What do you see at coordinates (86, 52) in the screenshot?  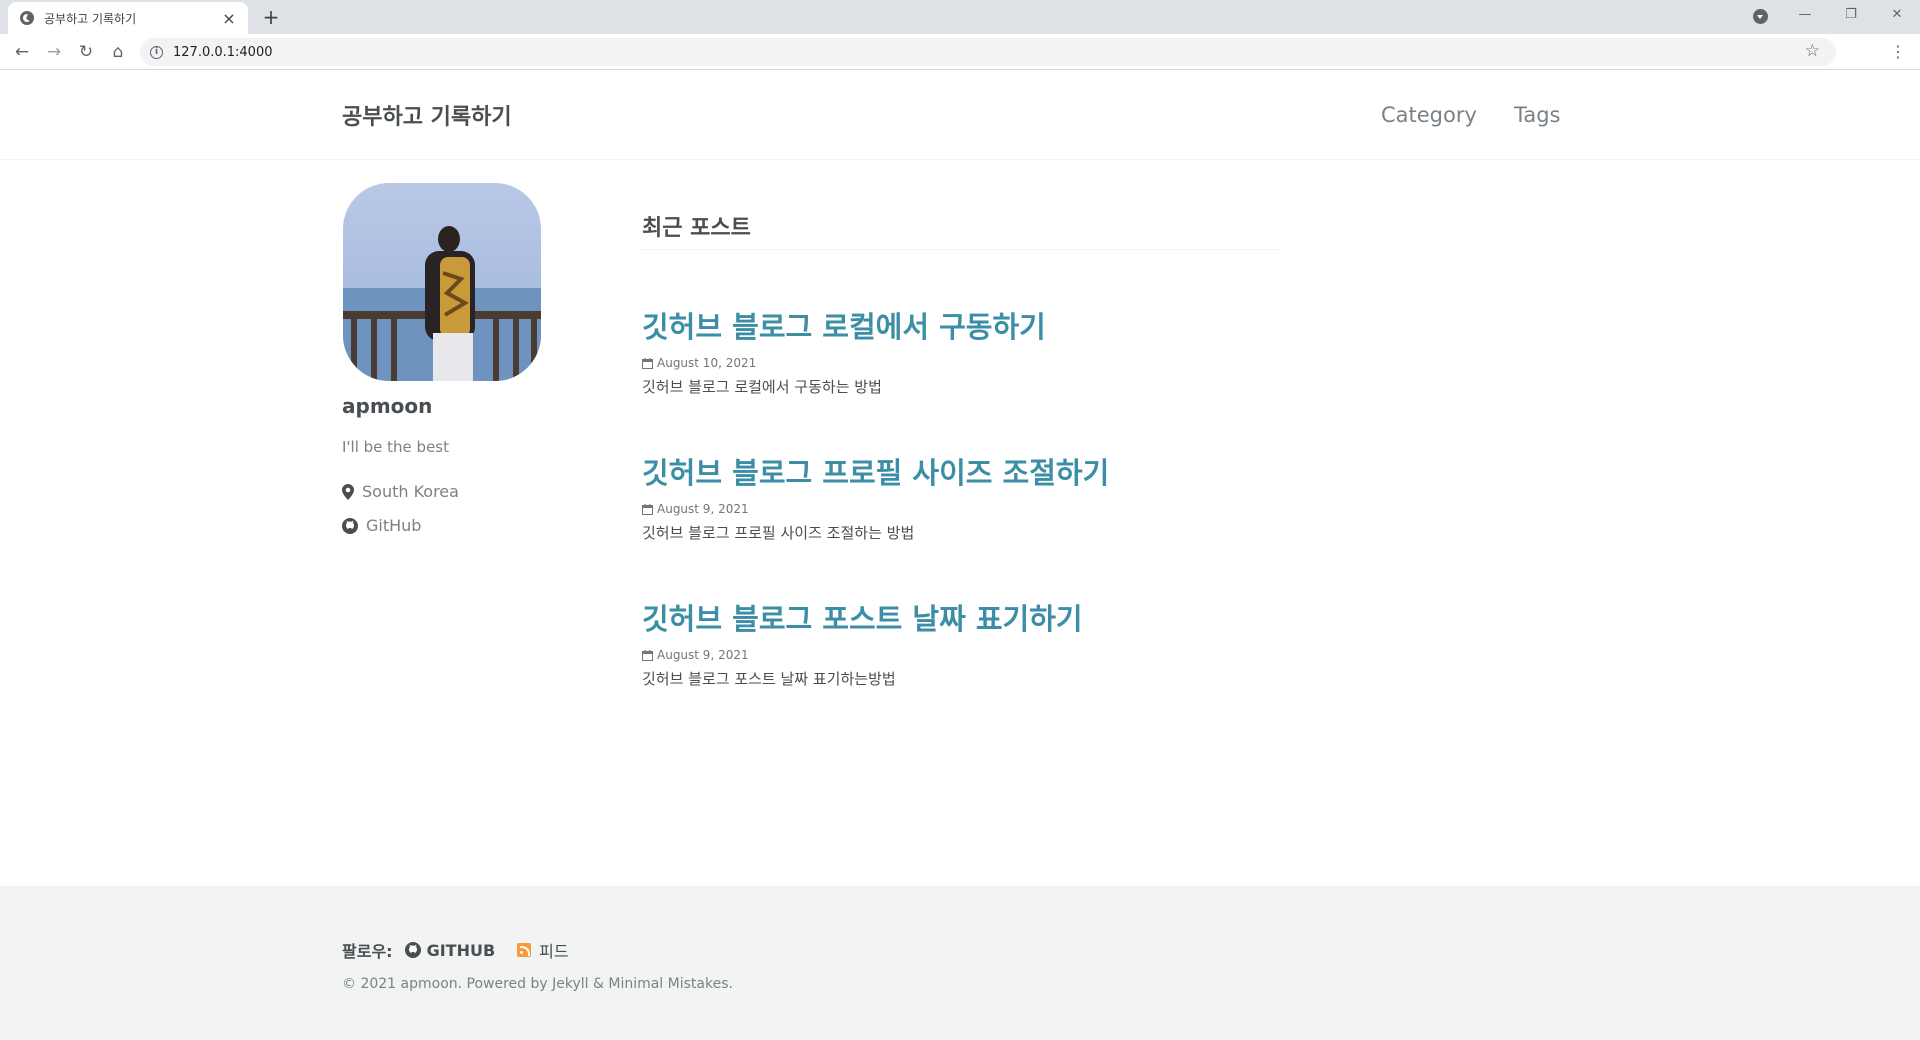 I see `reload-button: ↻` at bounding box center [86, 52].